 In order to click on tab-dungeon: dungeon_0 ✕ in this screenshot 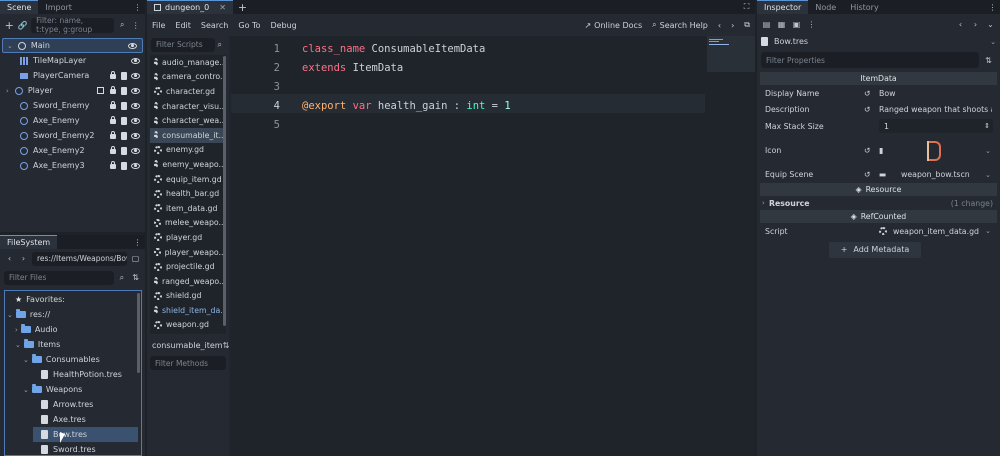, I will do `click(190, 7)`.